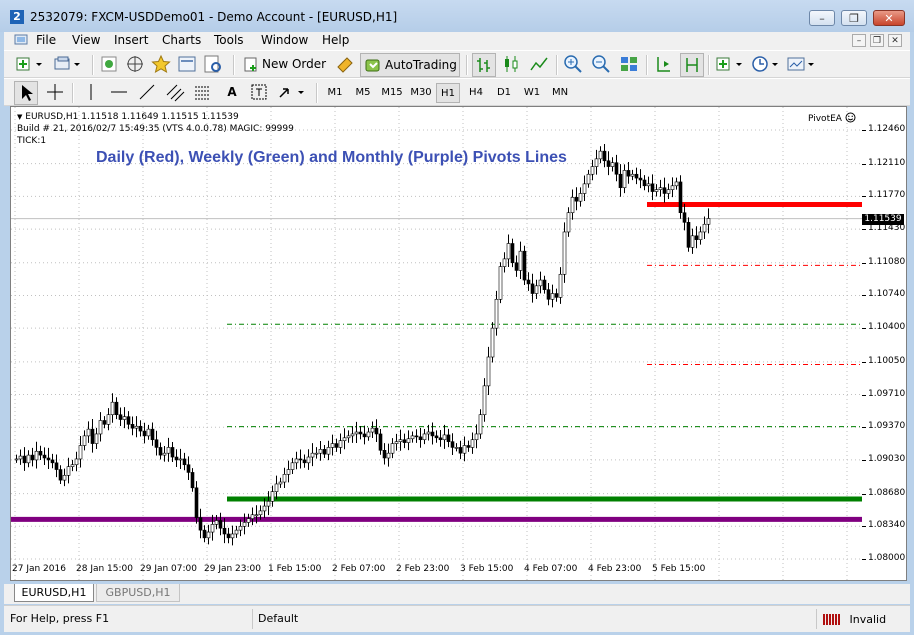 This screenshot has height=635, width=914. I want to click on menu-view: View, so click(86, 40).